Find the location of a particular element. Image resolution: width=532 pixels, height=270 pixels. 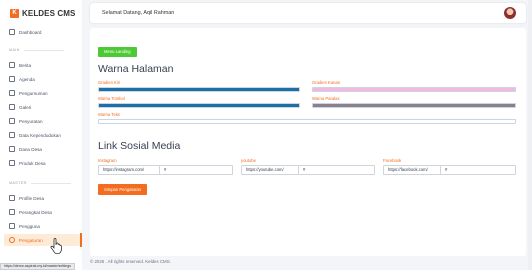

instagram-input: # is located at coordinates (196, 170).